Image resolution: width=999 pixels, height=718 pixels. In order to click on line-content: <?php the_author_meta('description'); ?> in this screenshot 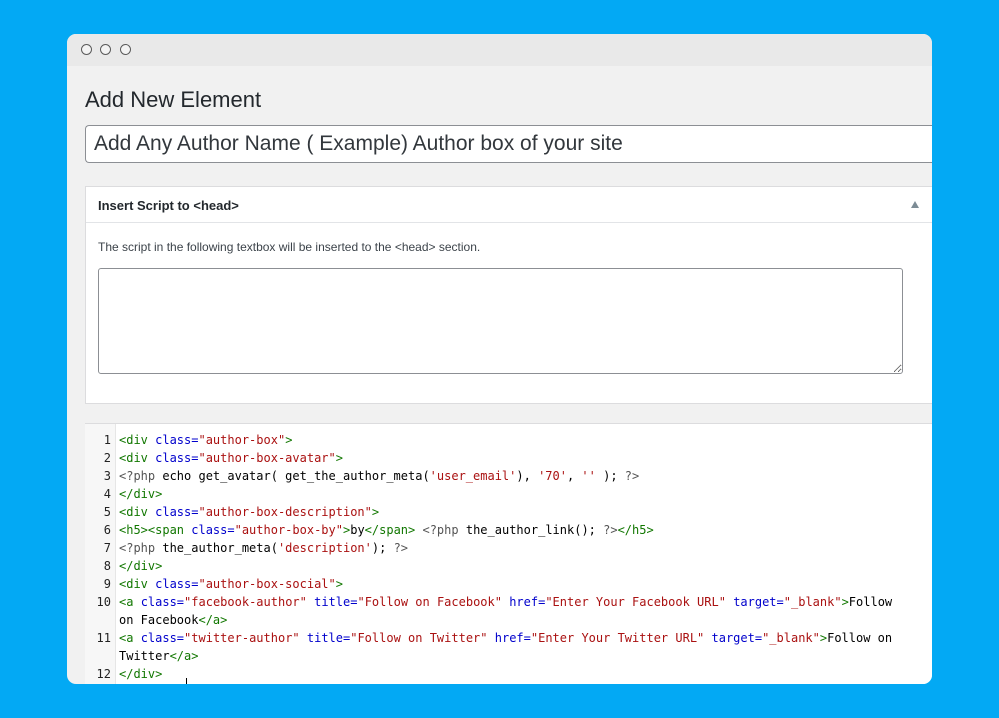, I will do `click(516, 548)`.